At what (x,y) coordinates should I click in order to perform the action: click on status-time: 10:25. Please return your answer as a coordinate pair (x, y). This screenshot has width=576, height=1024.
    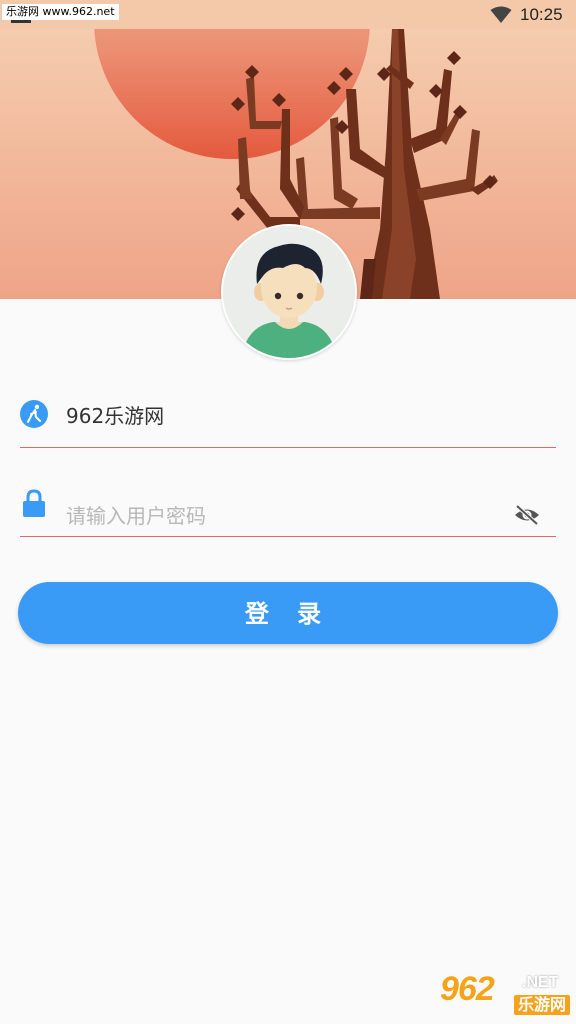
    Looking at the image, I should click on (541, 14).